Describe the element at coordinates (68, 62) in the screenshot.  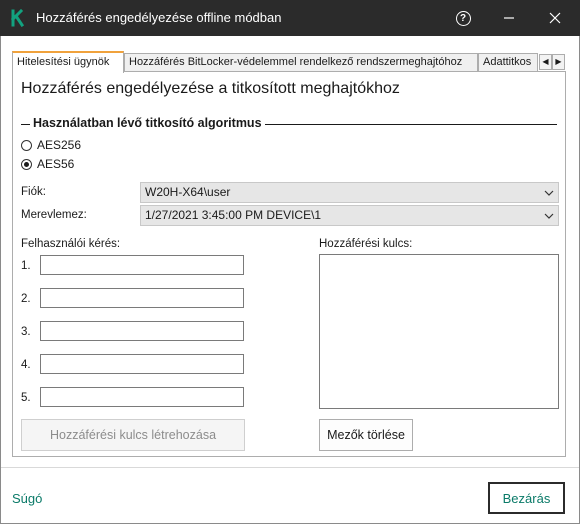
I see `tab-auth-agent: Hitelesítési ügynök` at that location.